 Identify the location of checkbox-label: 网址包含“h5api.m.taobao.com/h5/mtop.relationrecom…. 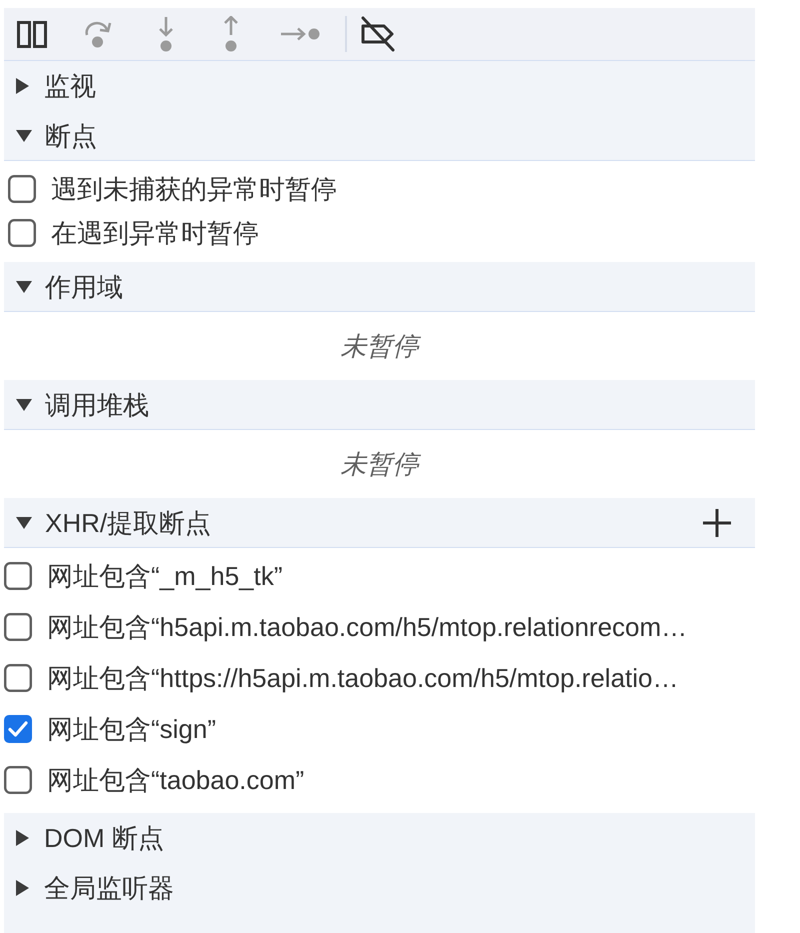
(367, 626).